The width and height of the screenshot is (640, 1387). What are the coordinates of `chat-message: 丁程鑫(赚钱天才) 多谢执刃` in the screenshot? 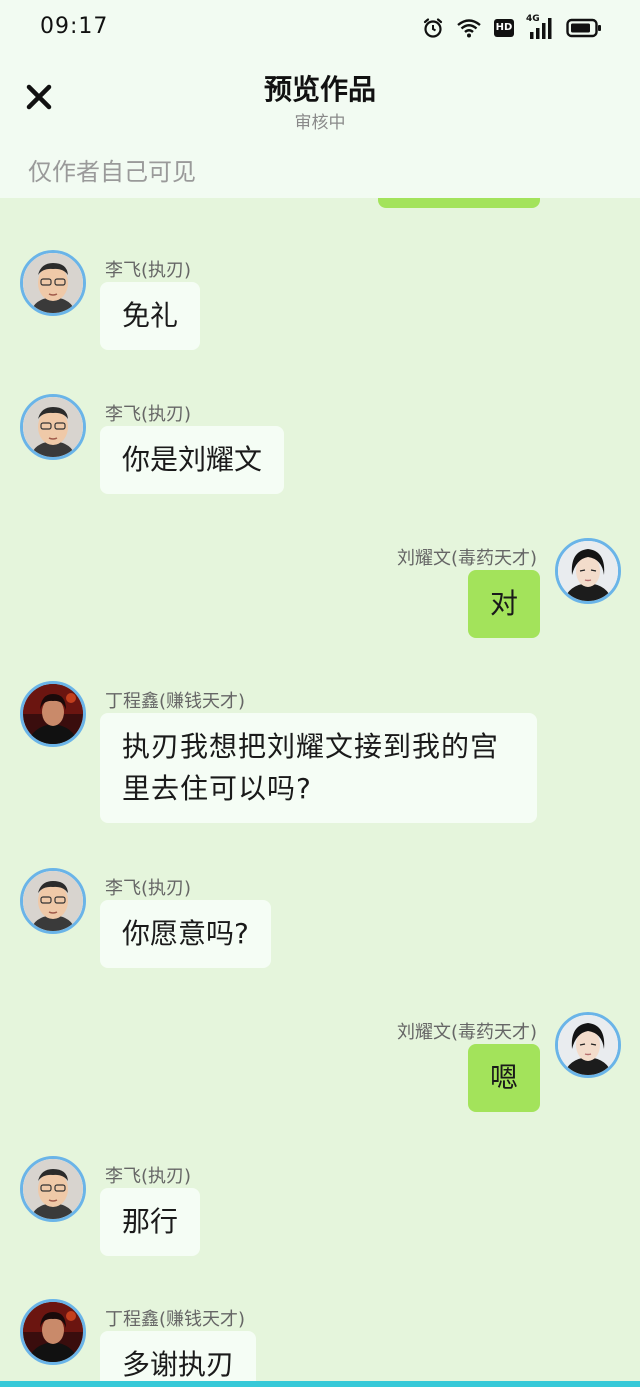 It's located at (320, 1343).